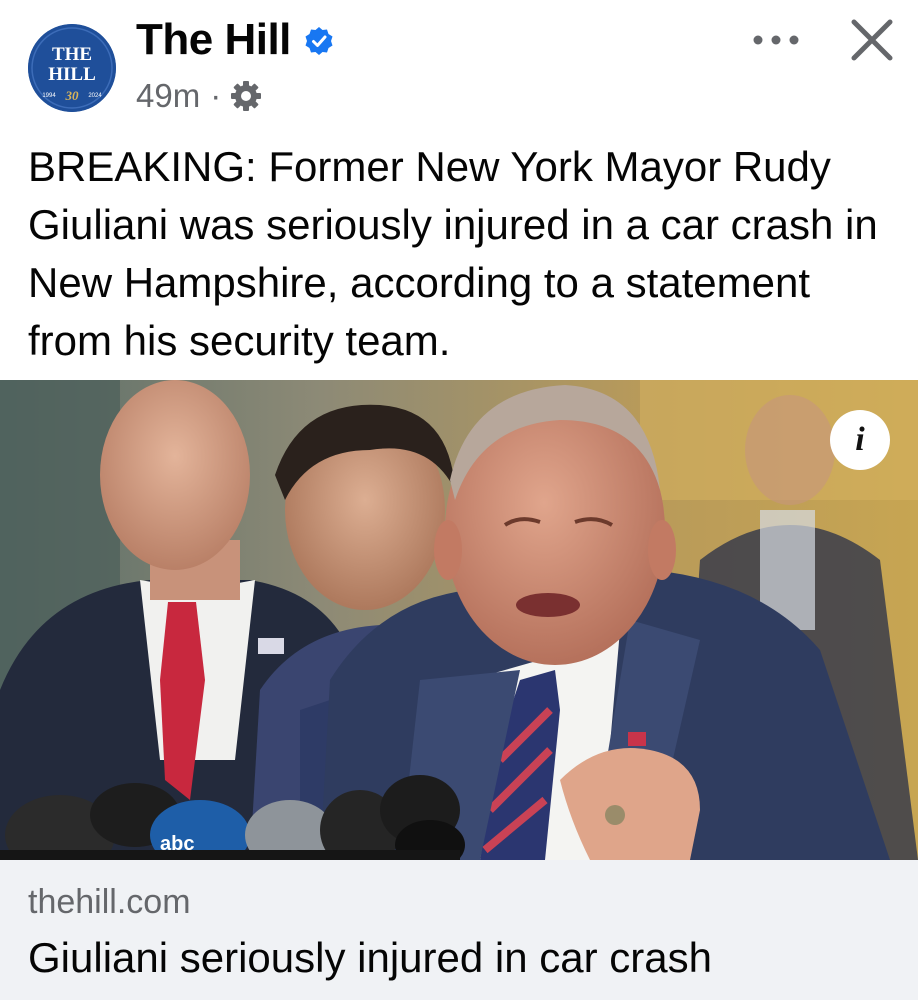 Image resolution: width=918 pixels, height=1000 pixels. Describe the element at coordinates (246, 96) in the screenshot. I see `gear-icon` at that location.